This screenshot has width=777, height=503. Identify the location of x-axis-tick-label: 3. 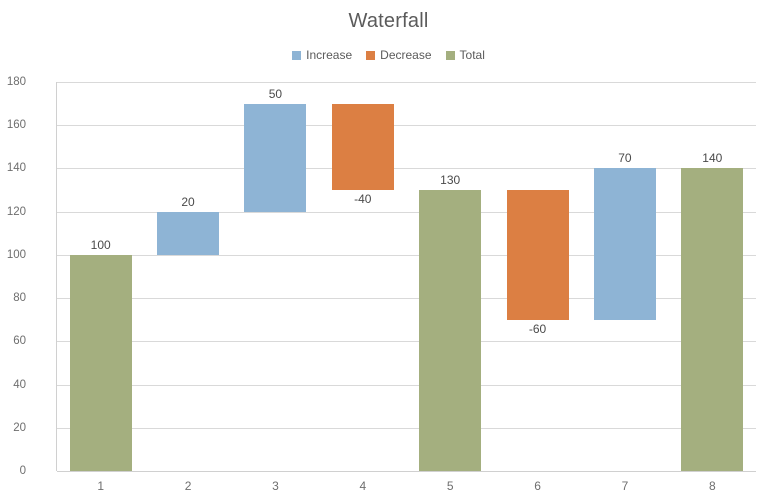
(275, 486).